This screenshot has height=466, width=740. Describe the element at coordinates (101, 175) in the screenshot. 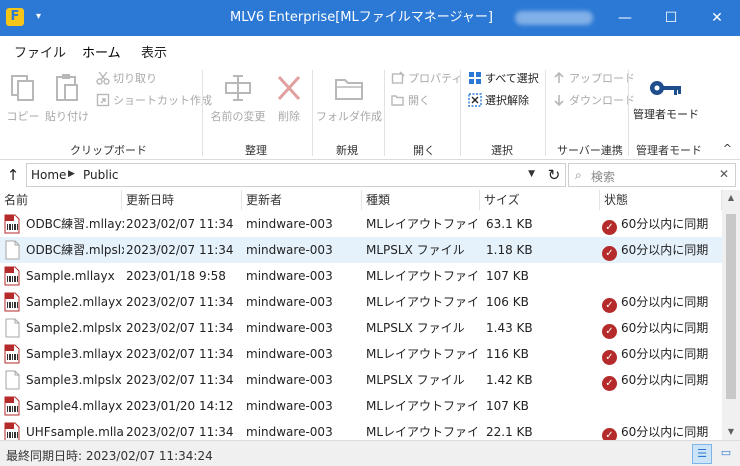

I see `breadcrumb-public: Public` at that location.